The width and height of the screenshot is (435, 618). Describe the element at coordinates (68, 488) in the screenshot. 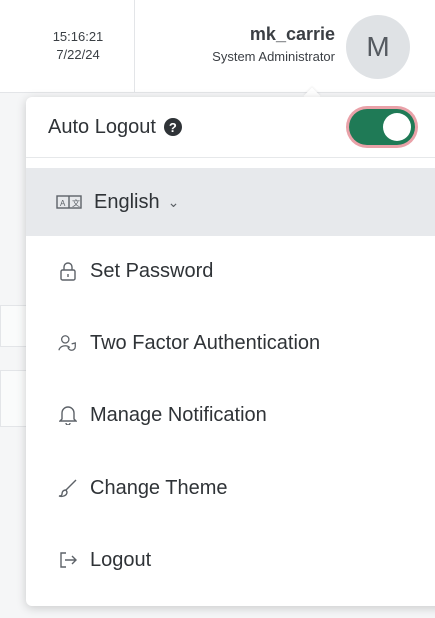

I see `brush-icon` at that location.